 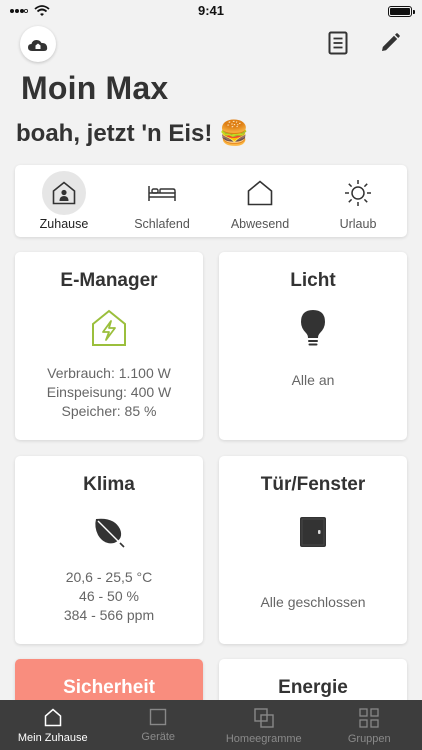 I want to click on mode-urlaub: Urlaub, so click(x=358, y=201).